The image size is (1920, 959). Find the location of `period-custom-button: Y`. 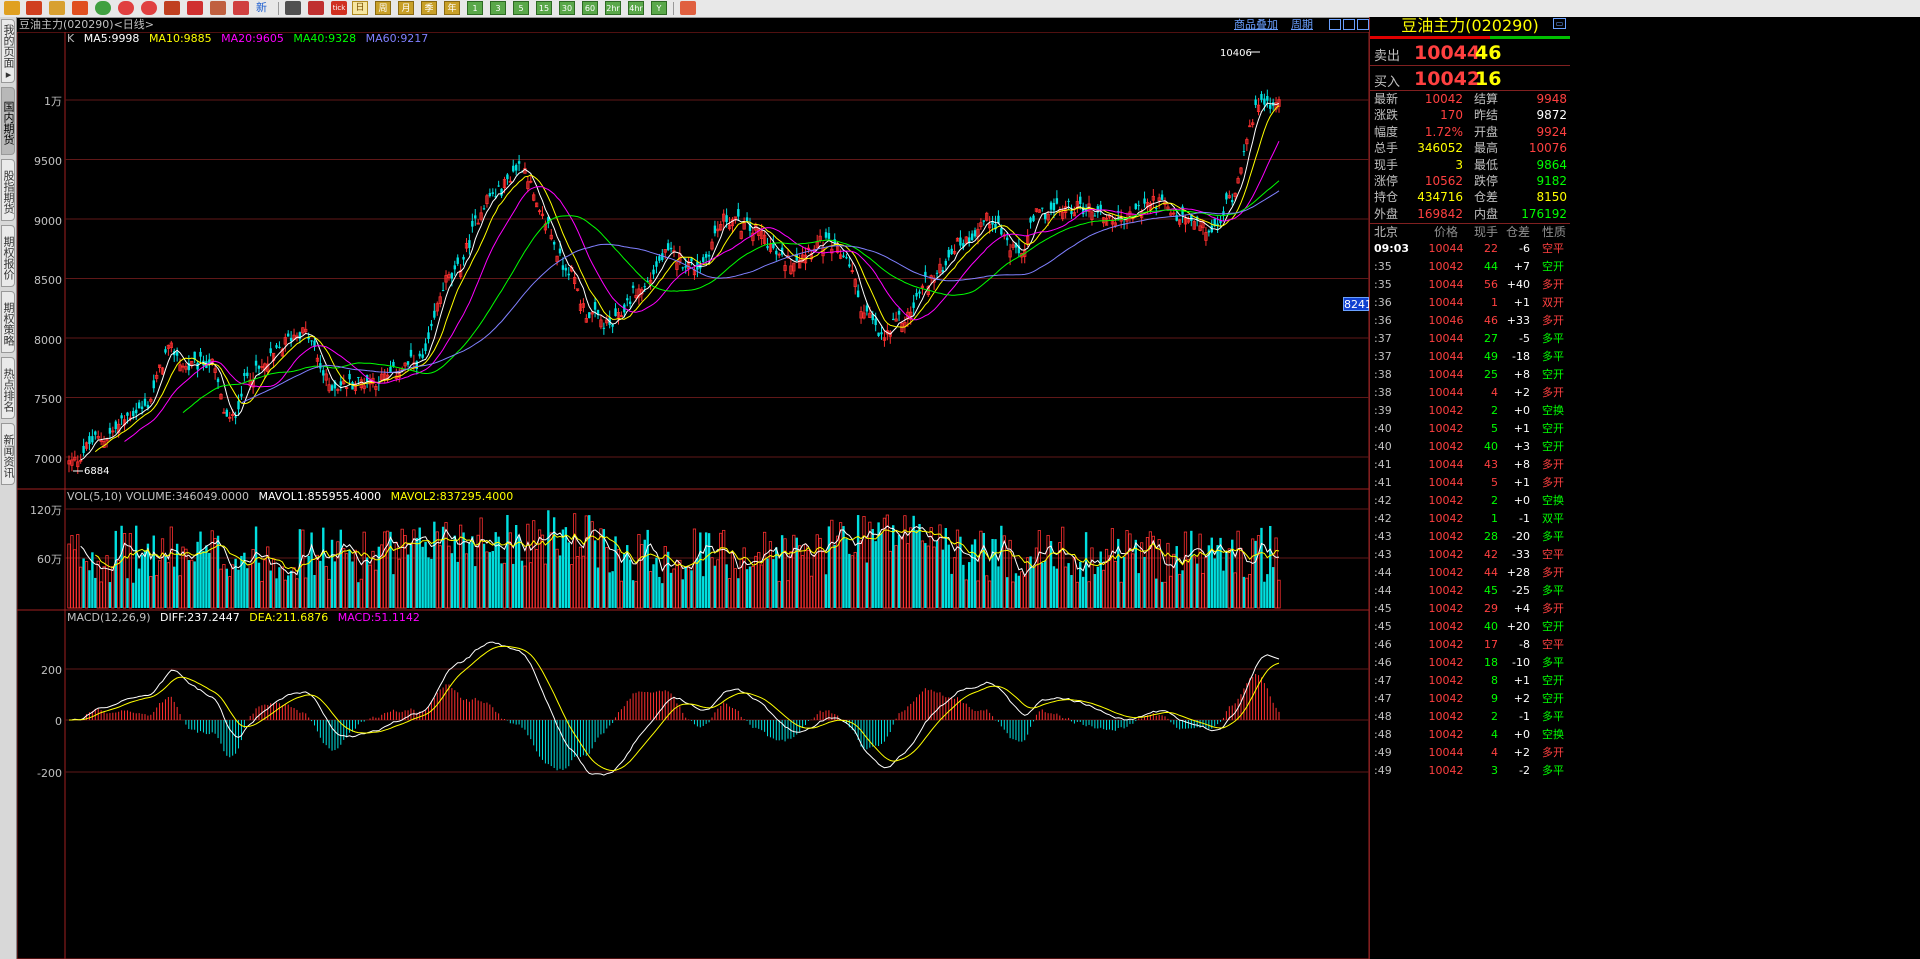

period-custom-button: Y is located at coordinates (659, 8).